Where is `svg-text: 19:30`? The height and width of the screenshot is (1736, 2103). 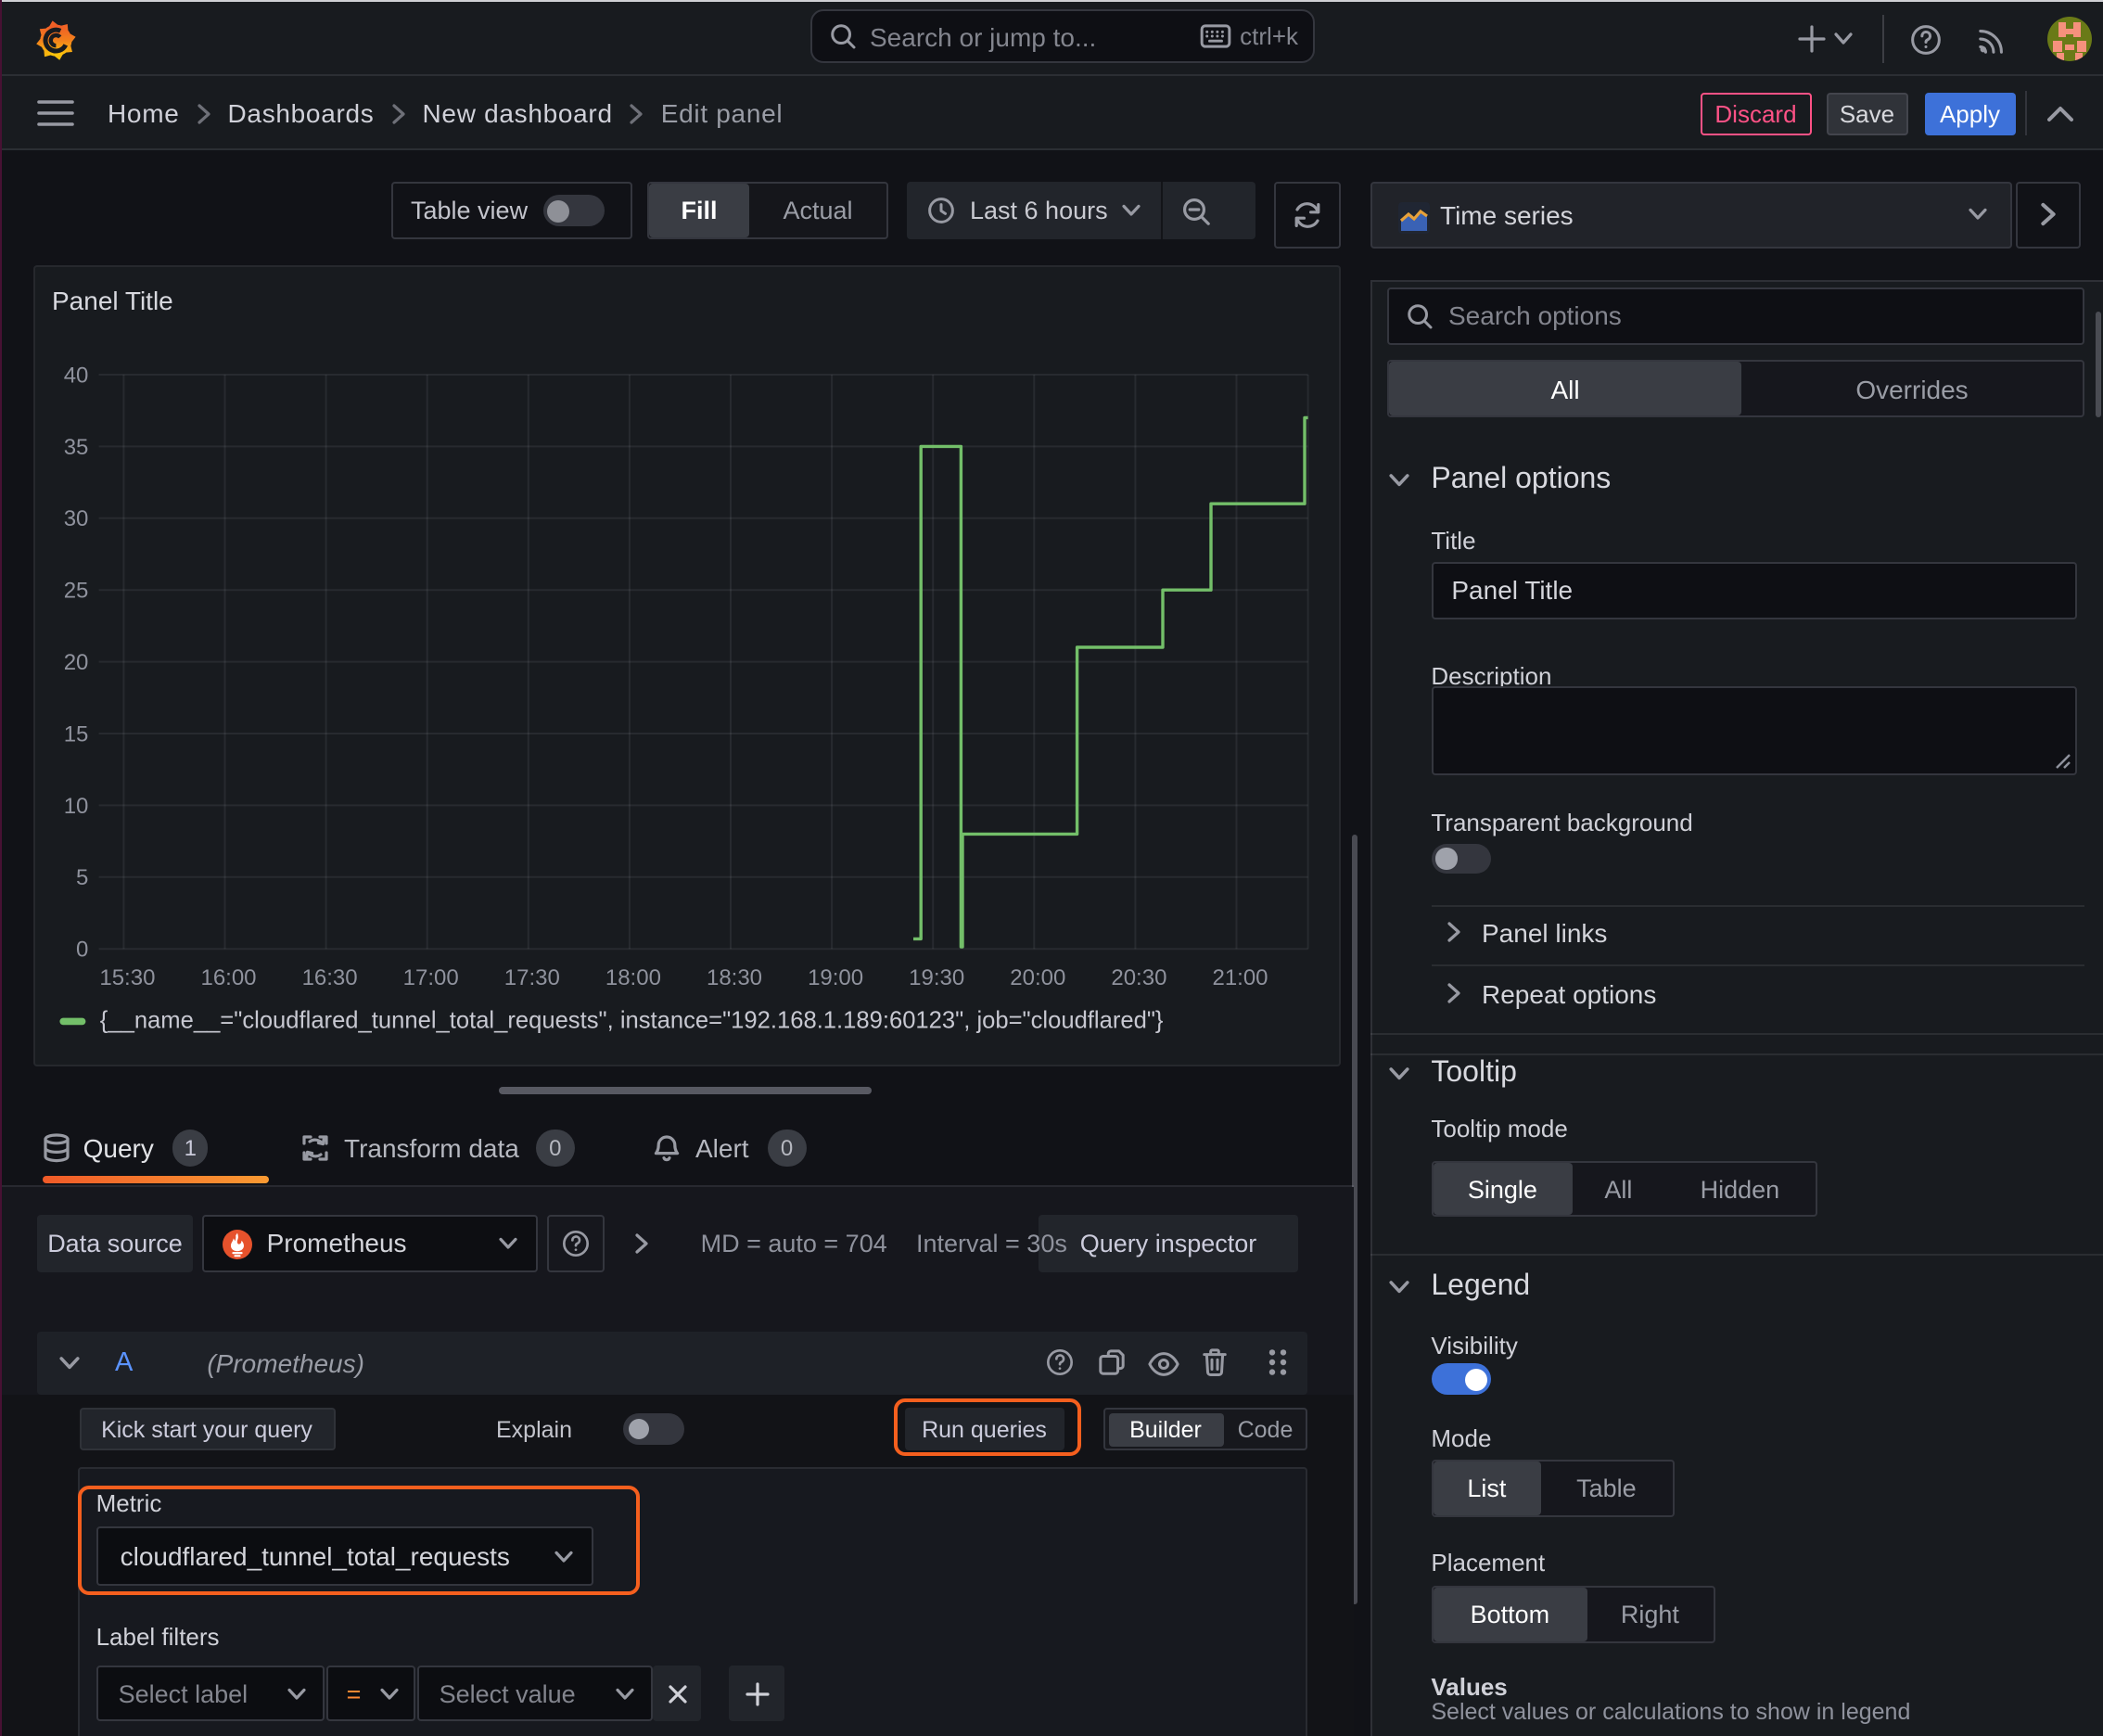 svg-text: 19:30 is located at coordinates (936, 978).